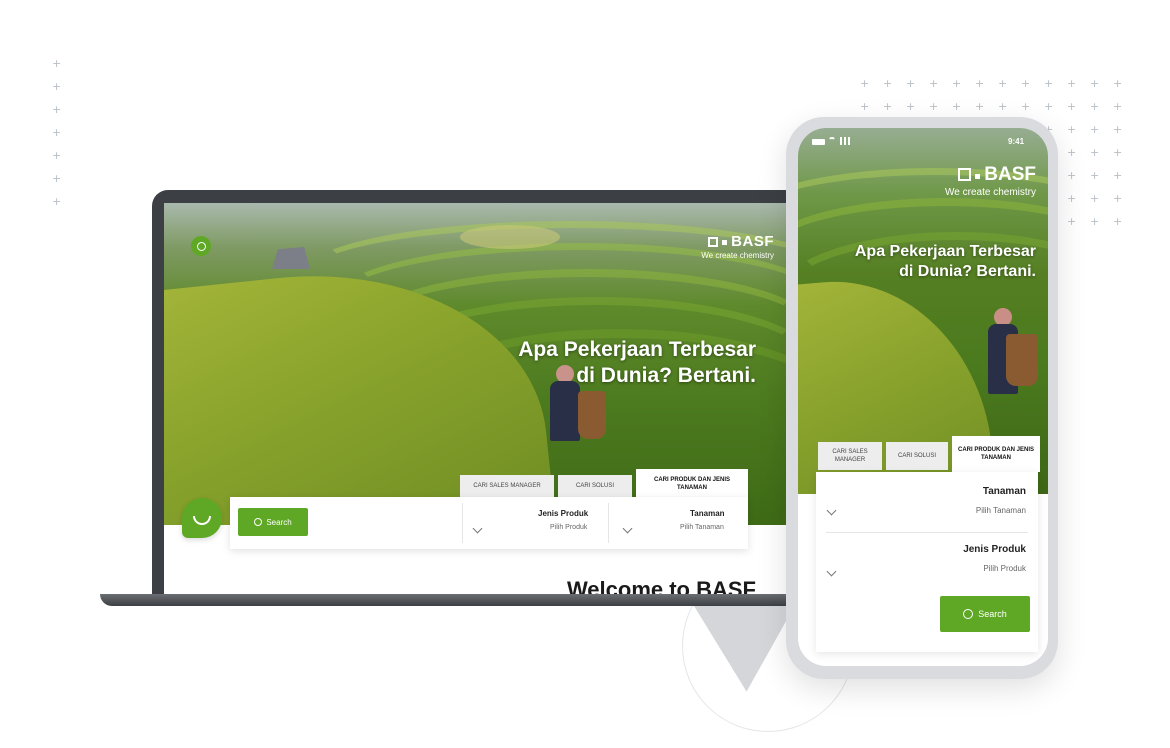 The width and height of the screenshot is (1170, 748). What do you see at coordinates (845, 141) in the screenshot?
I see `signal-icon` at bounding box center [845, 141].